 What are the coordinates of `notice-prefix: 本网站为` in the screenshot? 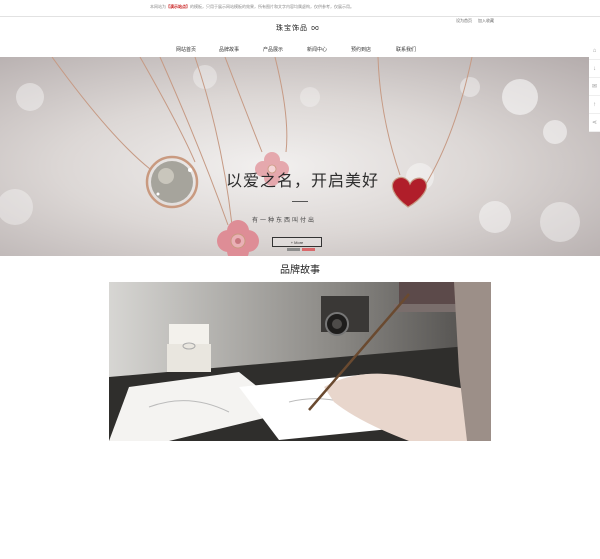 It's located at (158, 6).